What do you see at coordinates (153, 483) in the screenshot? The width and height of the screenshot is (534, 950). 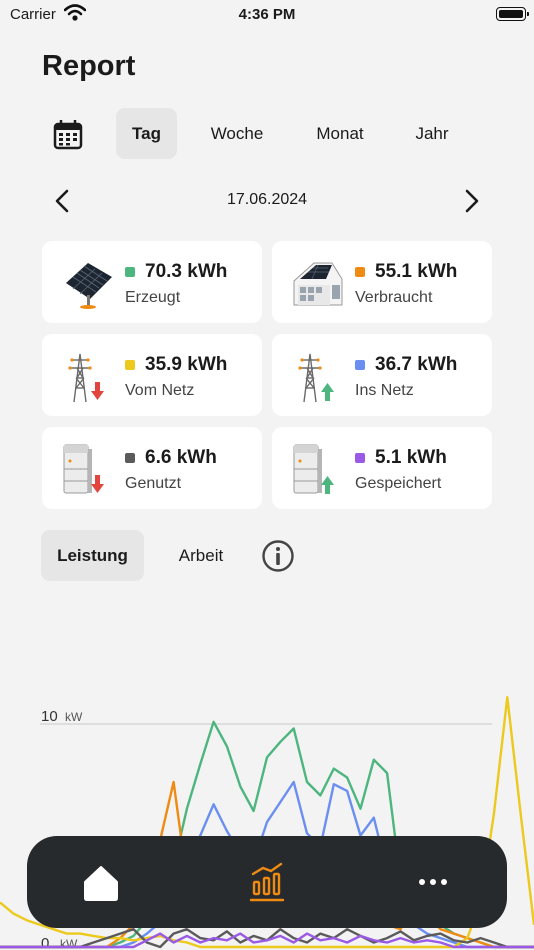 I see `card-label: Genutzt` at bounding box center [153, 483].